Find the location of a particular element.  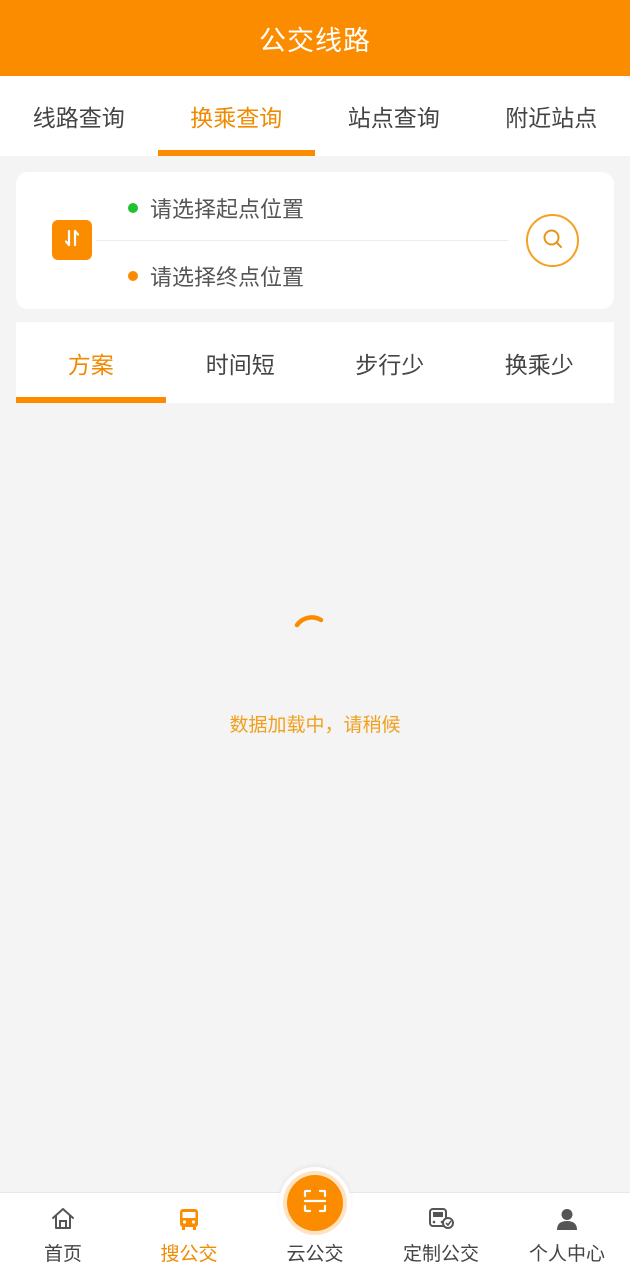

plan-tab-bar: 方案 时间短 步行少 换乘少 is located at coordinates (315, 362).